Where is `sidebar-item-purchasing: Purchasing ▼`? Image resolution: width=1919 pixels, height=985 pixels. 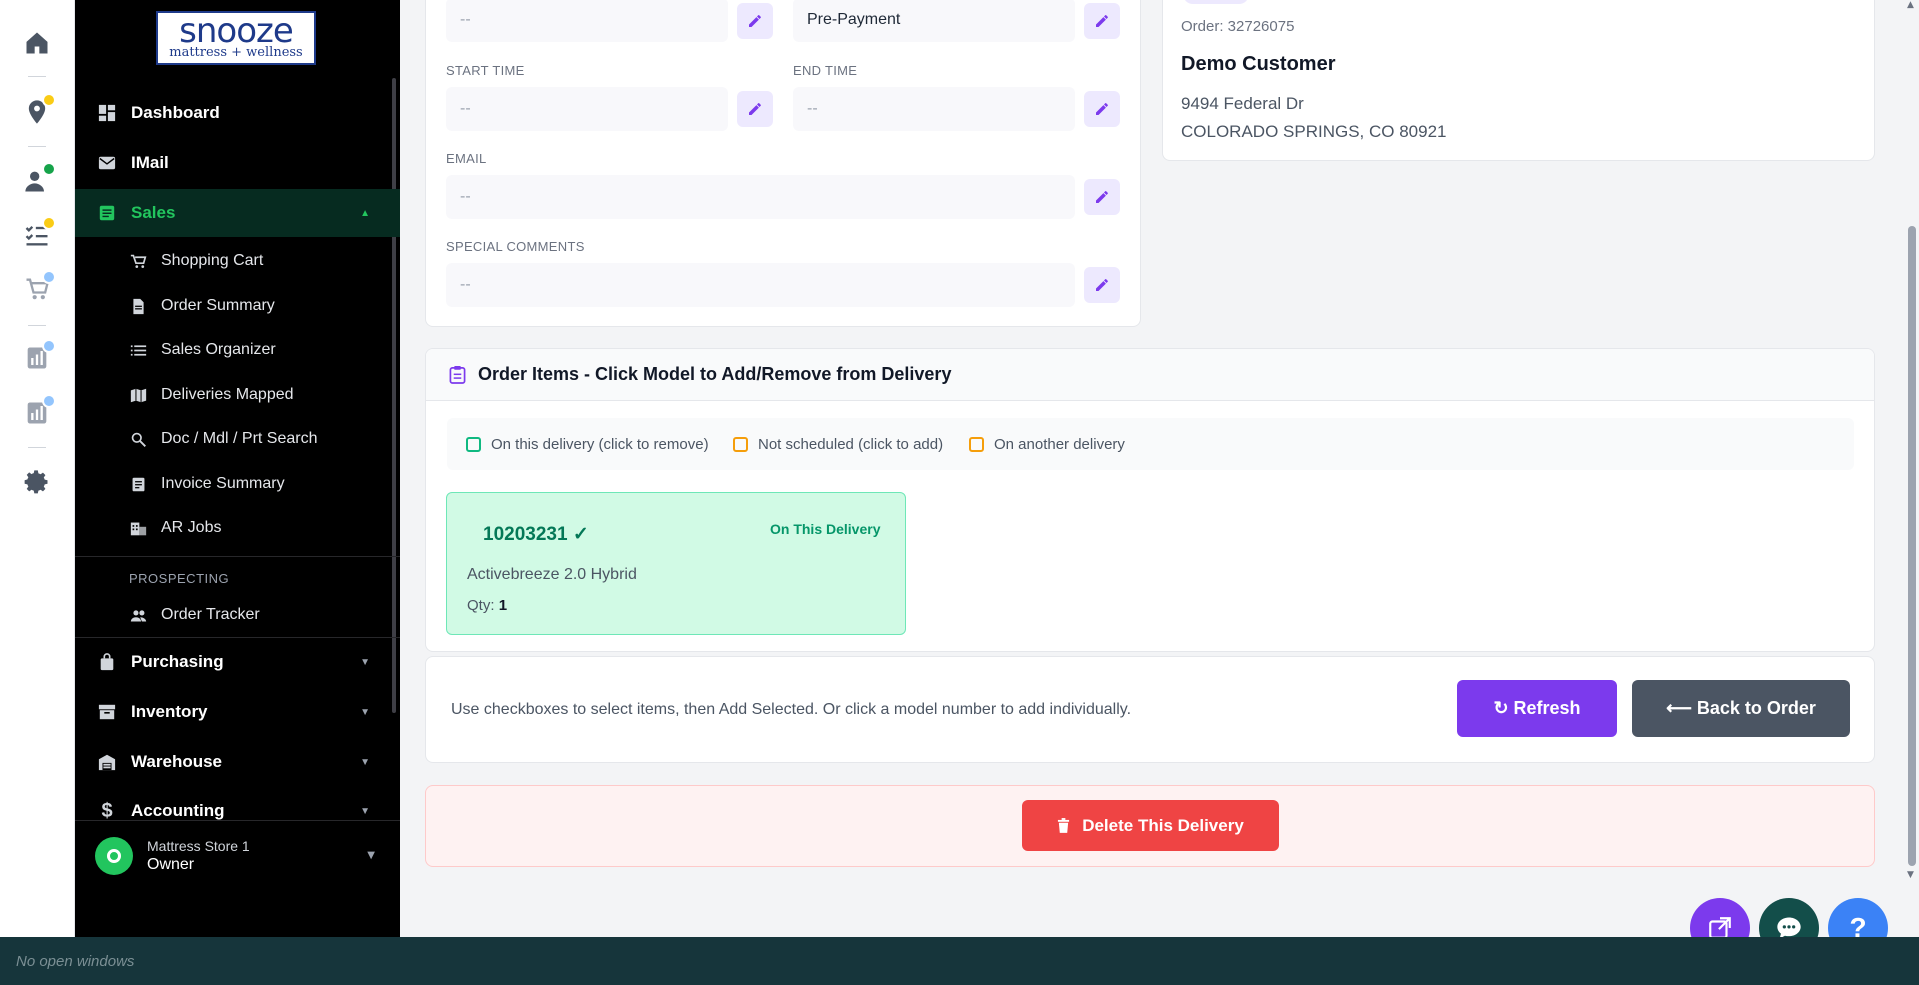 sidebar-item-purchasing: Purchasing ▼ is located at coordinates (237, 662).